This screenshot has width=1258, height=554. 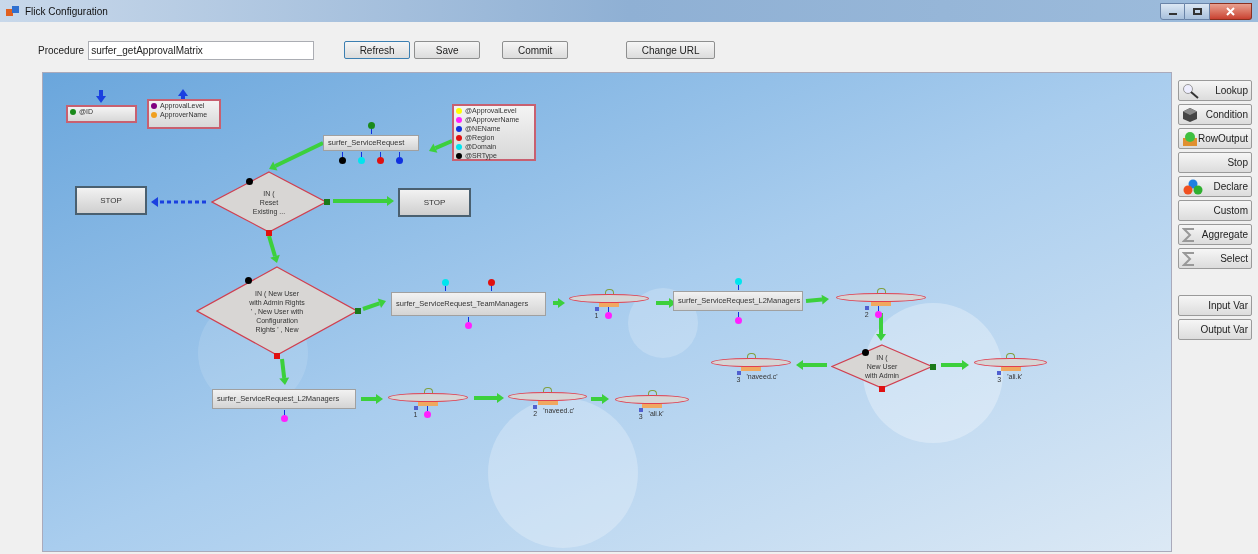 What do you see at coordinates (535, 50) in the screenshot?
I see `toolbar-button: Commit` at bounding box center [535, 50].